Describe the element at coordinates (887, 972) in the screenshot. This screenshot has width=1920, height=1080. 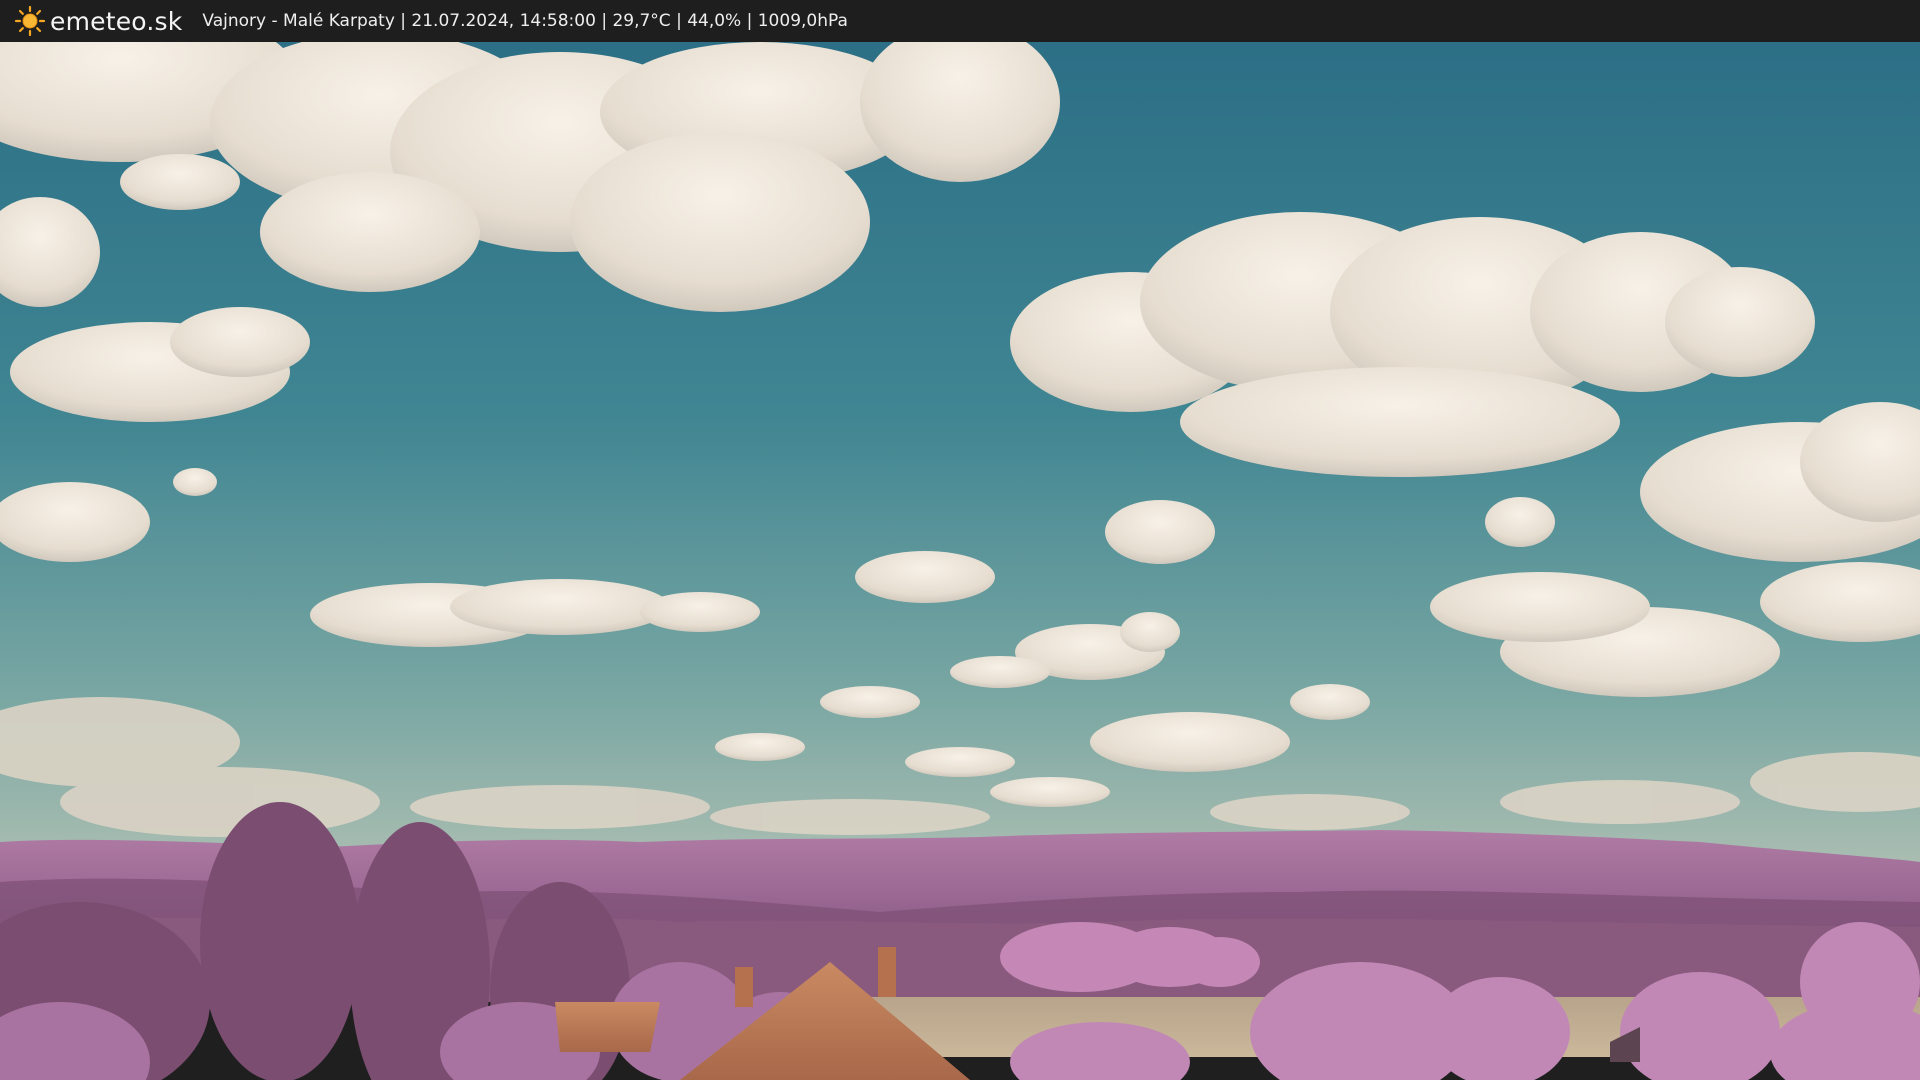
I see `chimney-right` at that location.